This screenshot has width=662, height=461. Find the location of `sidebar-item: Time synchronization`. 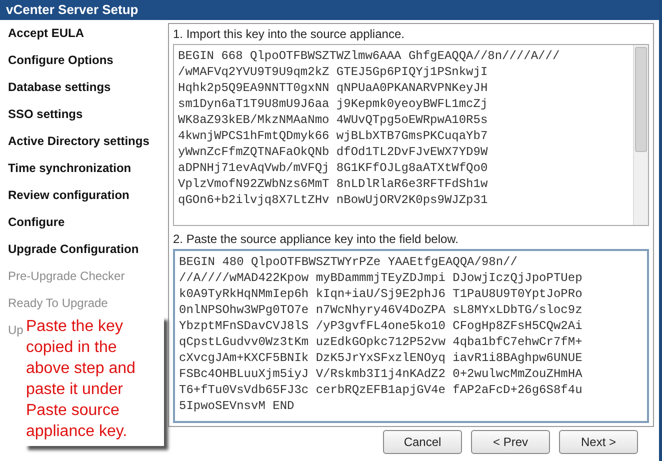

sidebar-item: Time synchronization is located at coordinates (83, 168).